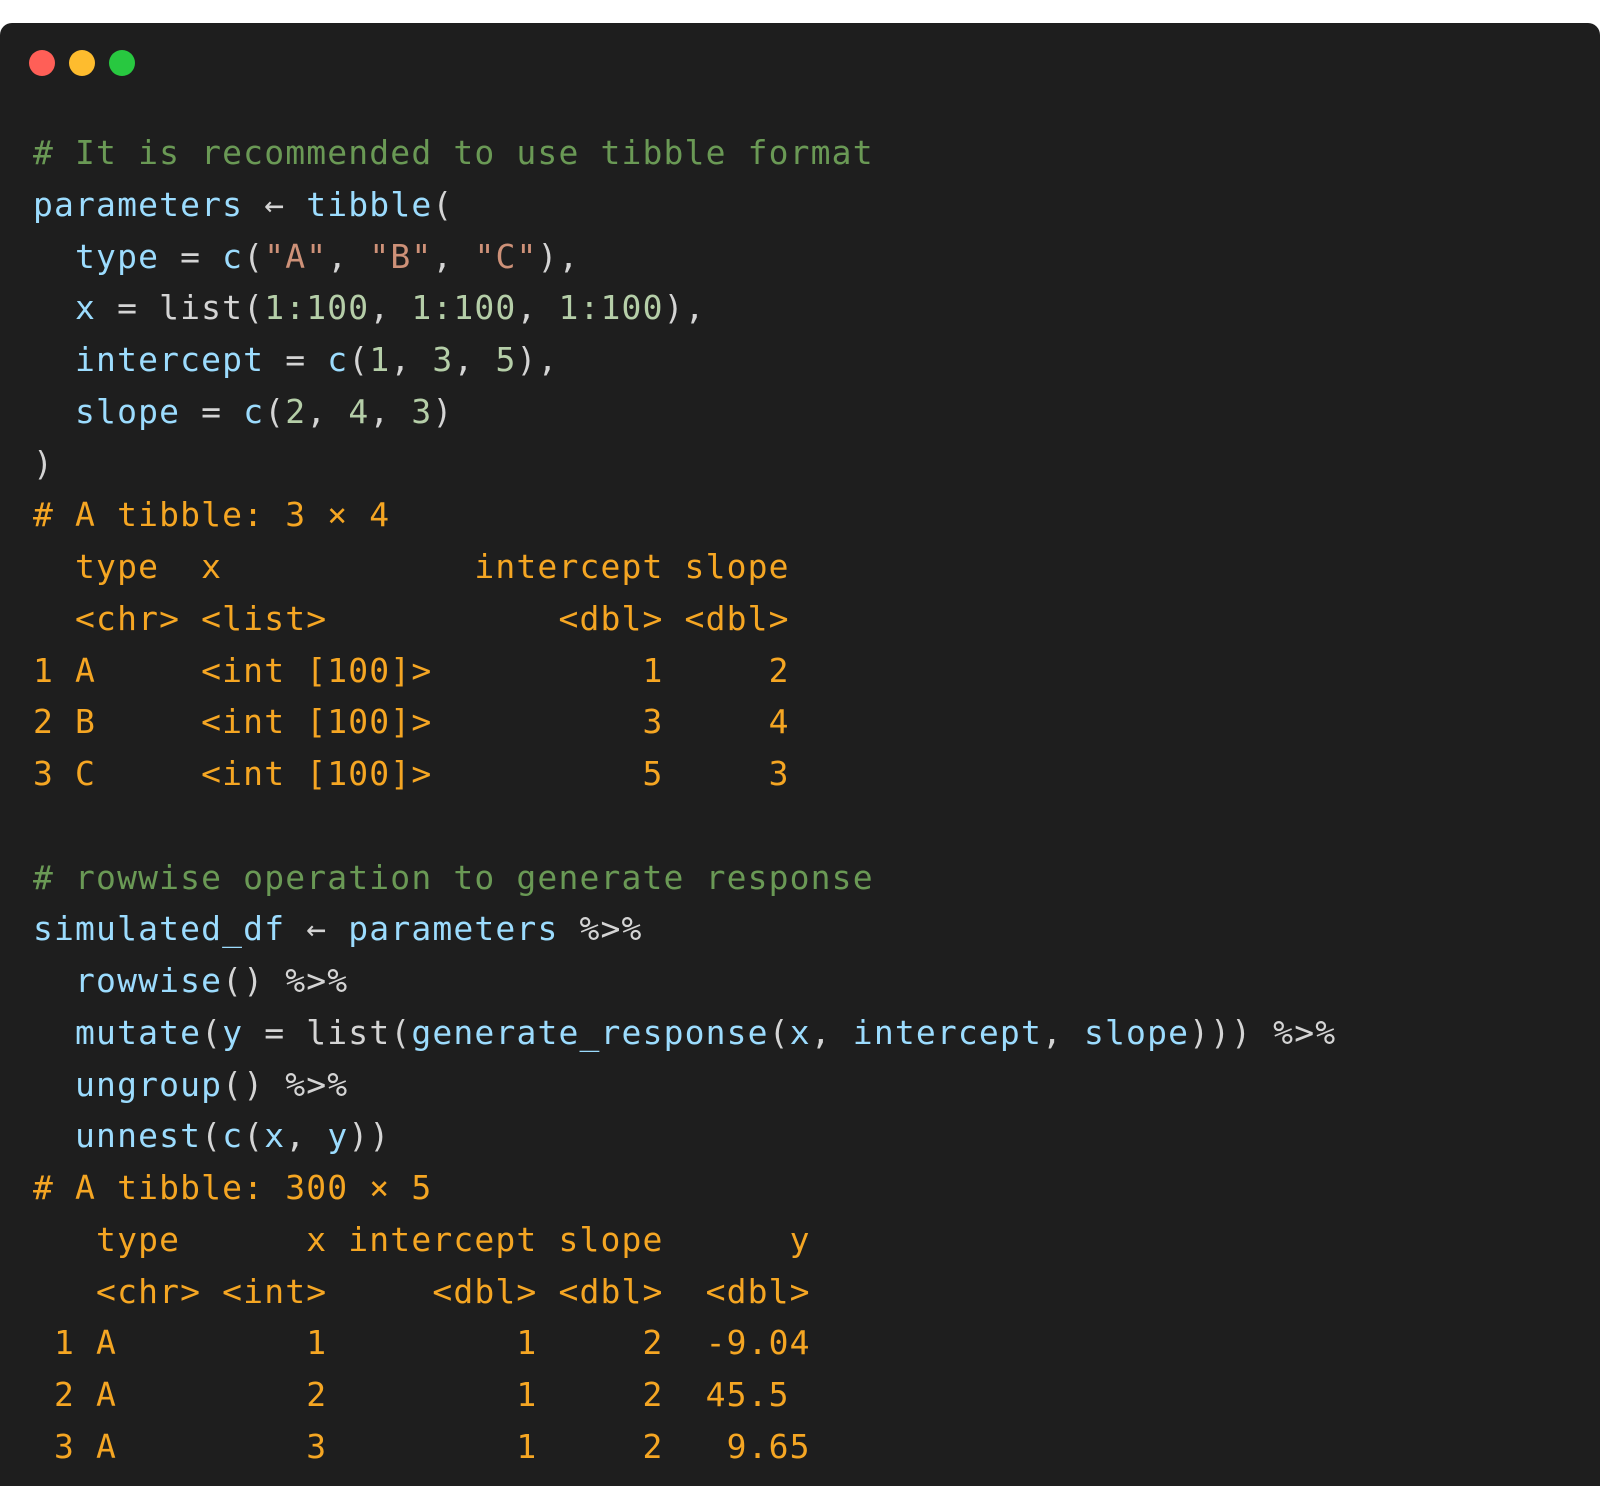  I want to click on code-line: x = list(1:100, 1:100, 1:100),, so click(684, 308).